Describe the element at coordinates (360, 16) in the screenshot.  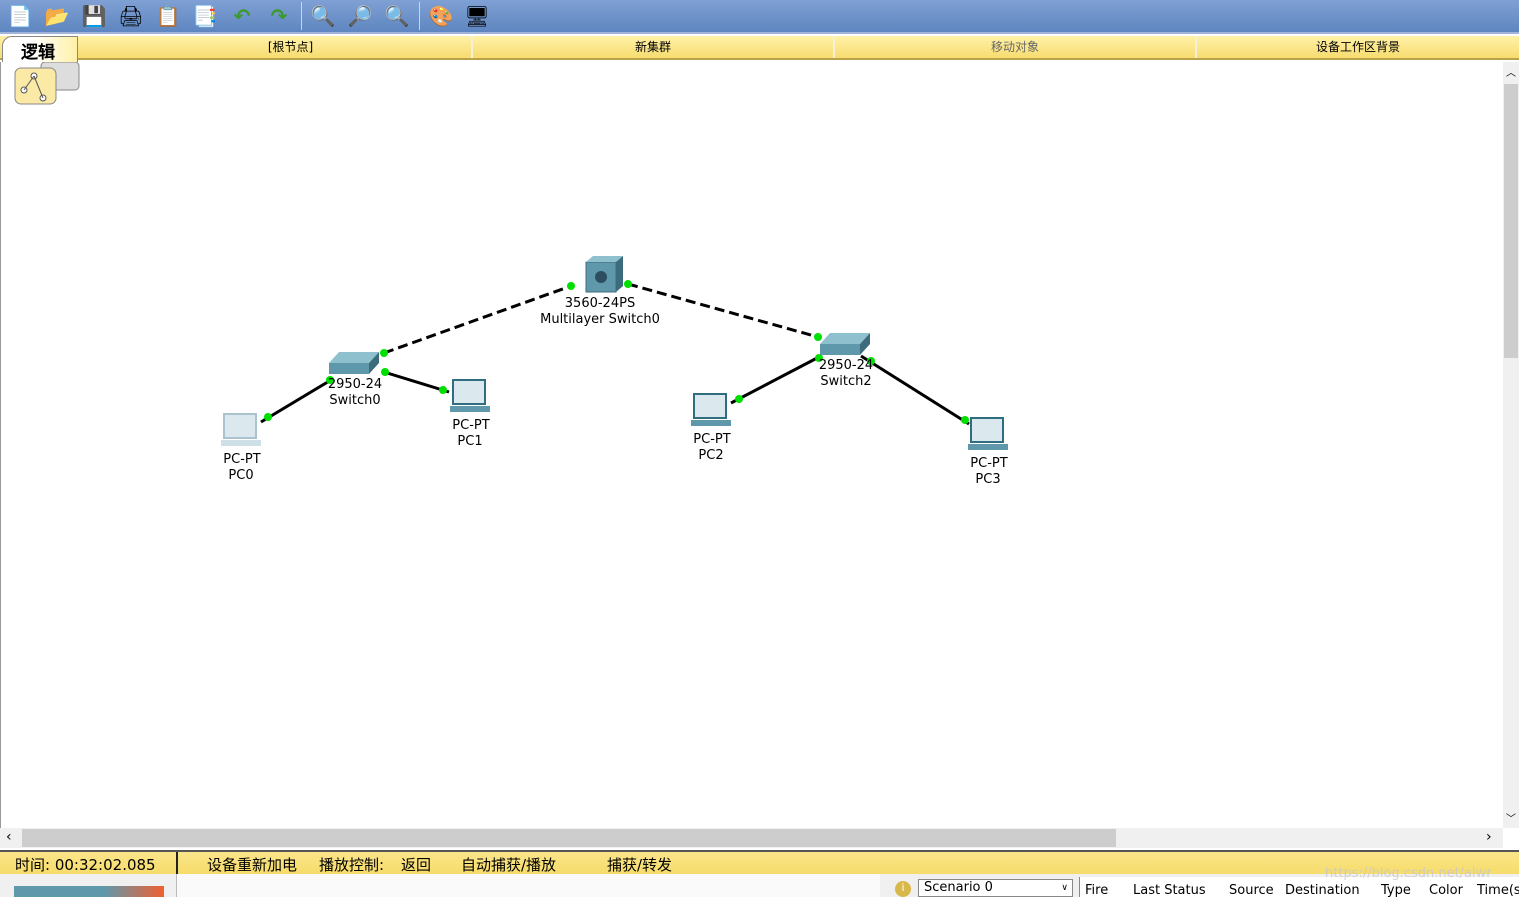
I see `zoom-reset-icon: 🔎` at that location.